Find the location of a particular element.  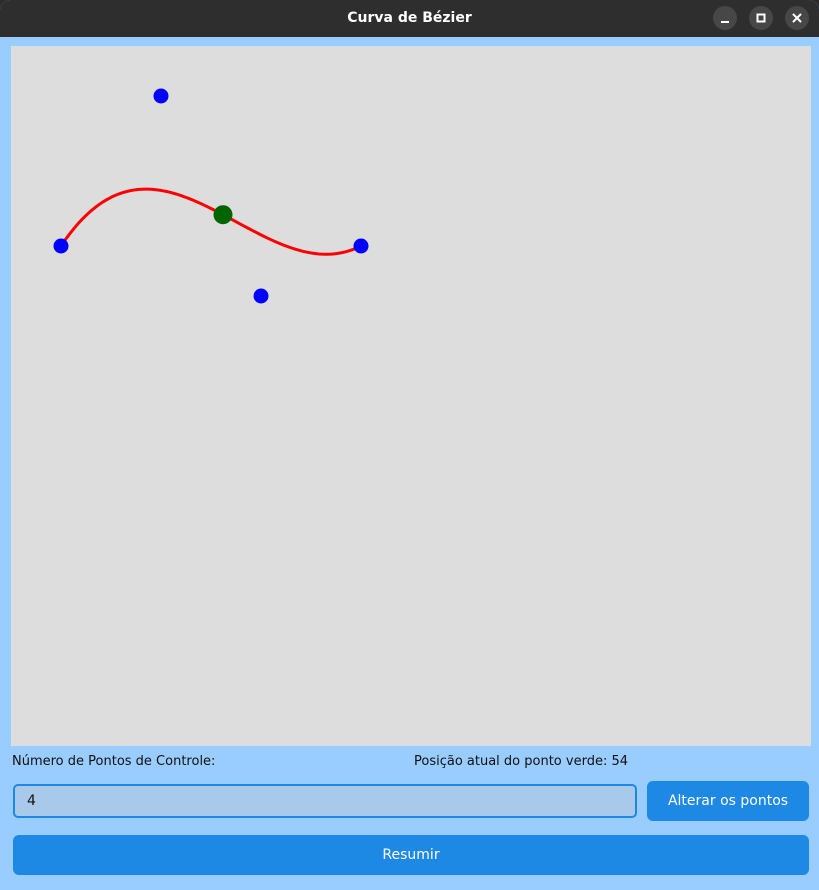

moving-green-point is located at coordinates (223, 215).